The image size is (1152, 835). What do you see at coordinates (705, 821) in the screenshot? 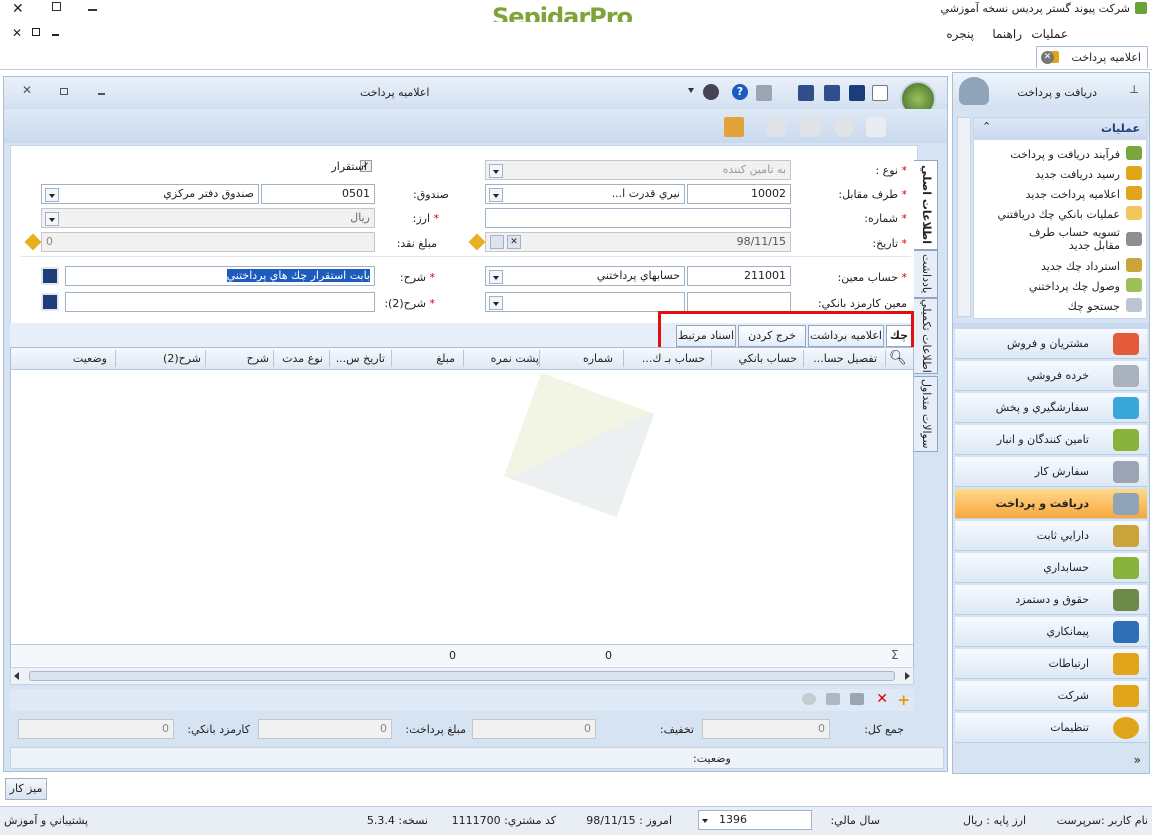
I see `fiscal-dropdown-icon` at bounding box center [705, 821].